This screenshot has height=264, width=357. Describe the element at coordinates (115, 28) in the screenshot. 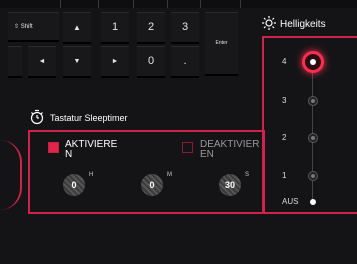

I see `key-1: 1` at that location.